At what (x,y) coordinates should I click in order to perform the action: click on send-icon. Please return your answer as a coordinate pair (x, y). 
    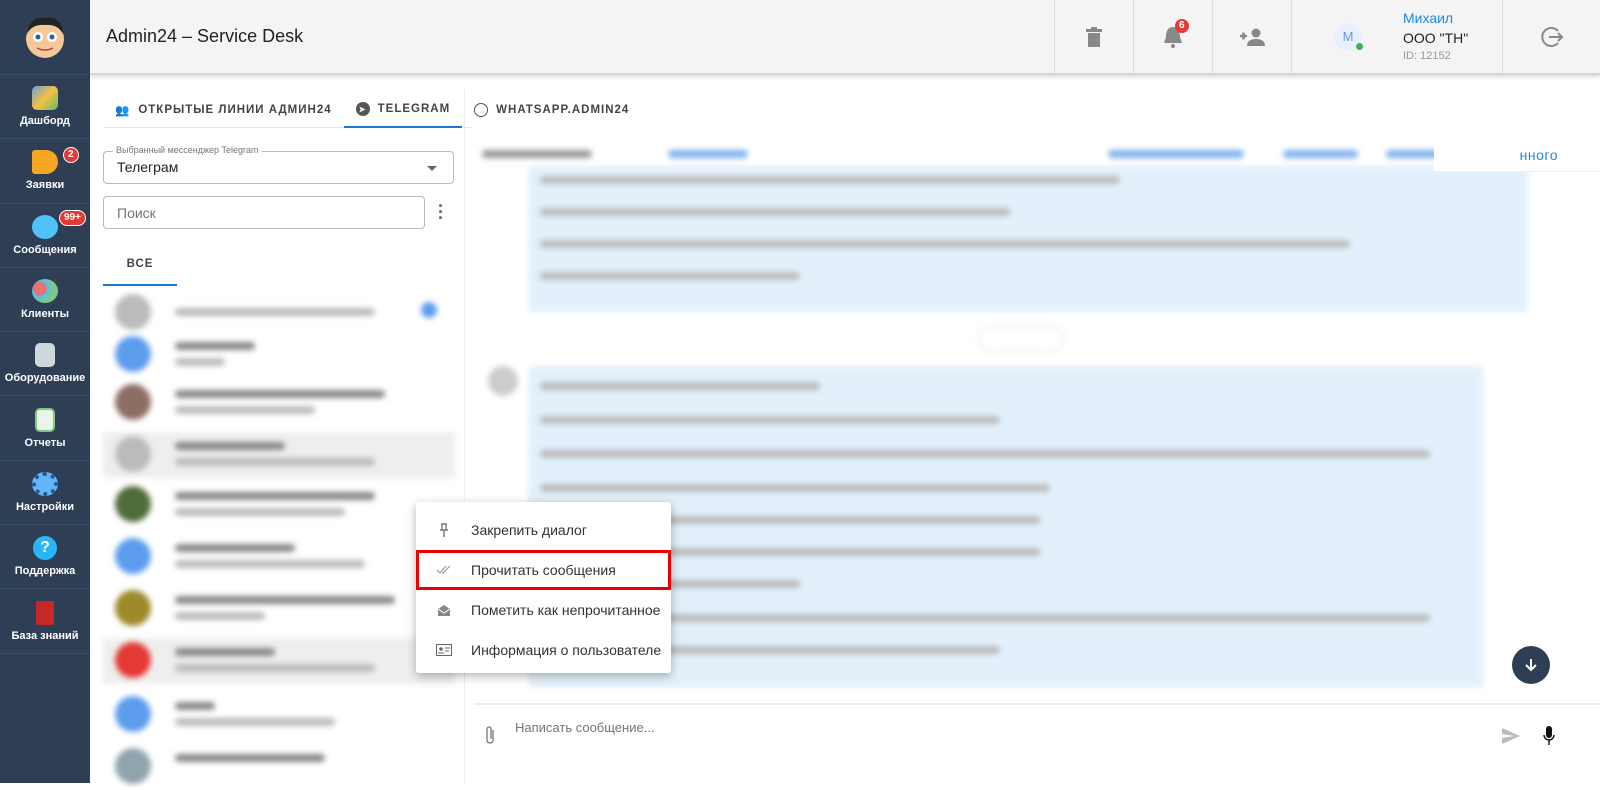
    Looking at the image, I should click on (1511, 736).